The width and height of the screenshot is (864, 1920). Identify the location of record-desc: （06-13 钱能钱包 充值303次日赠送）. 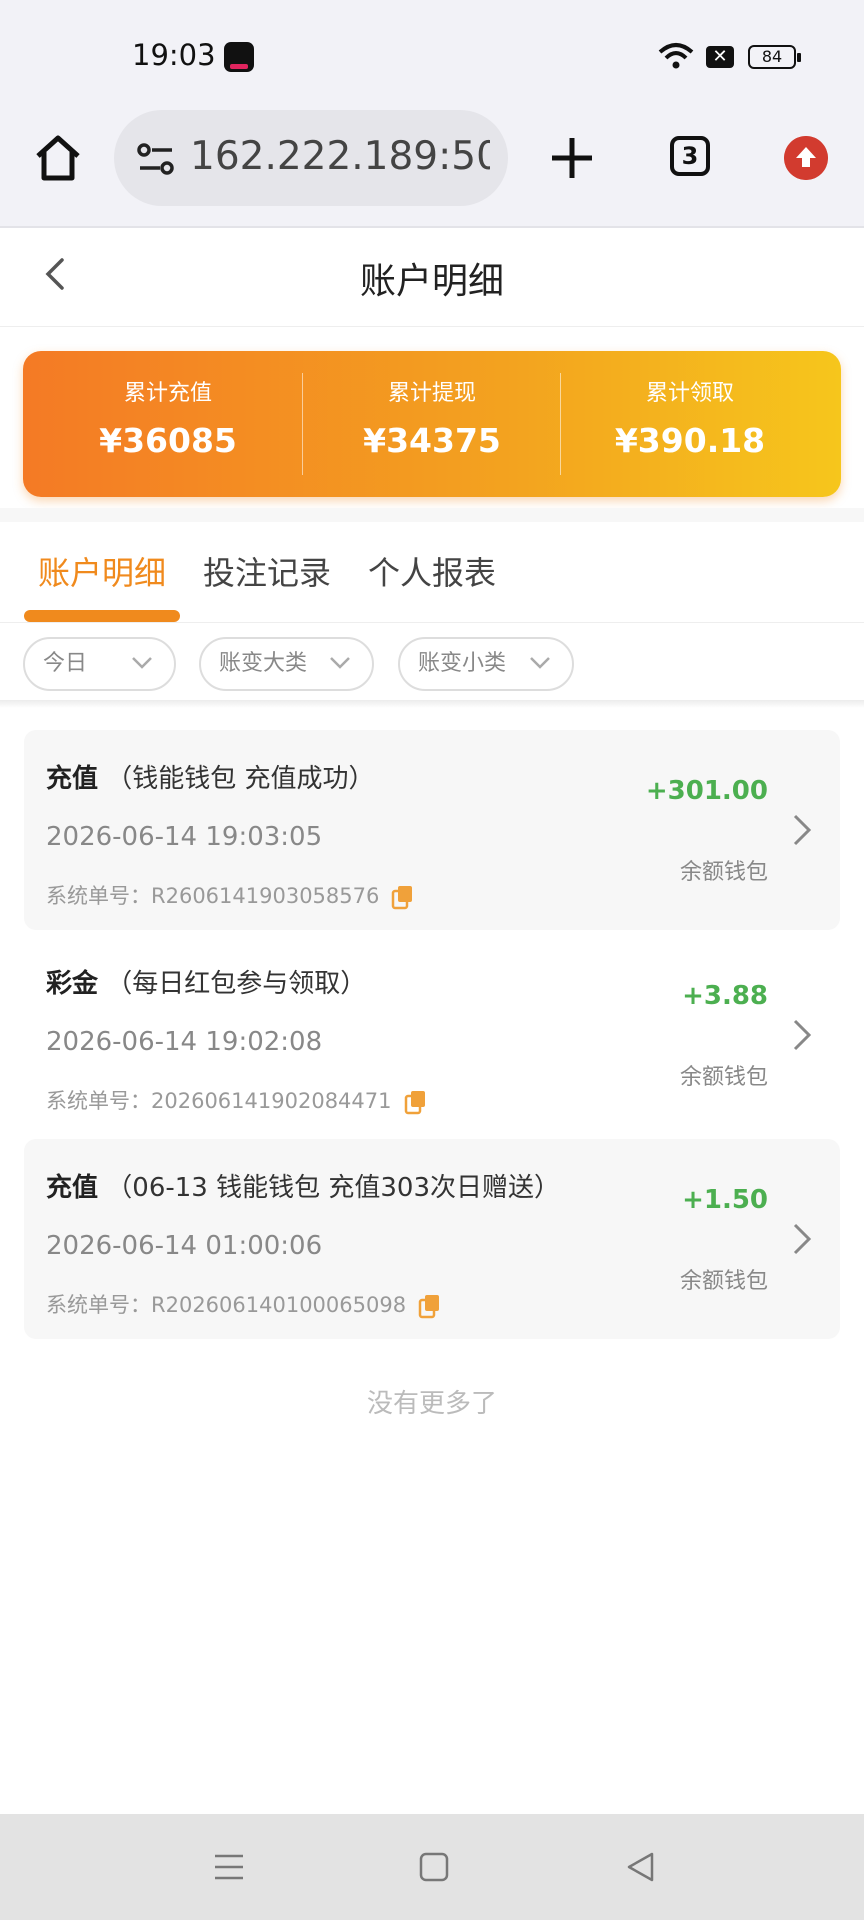
(333, 1188).